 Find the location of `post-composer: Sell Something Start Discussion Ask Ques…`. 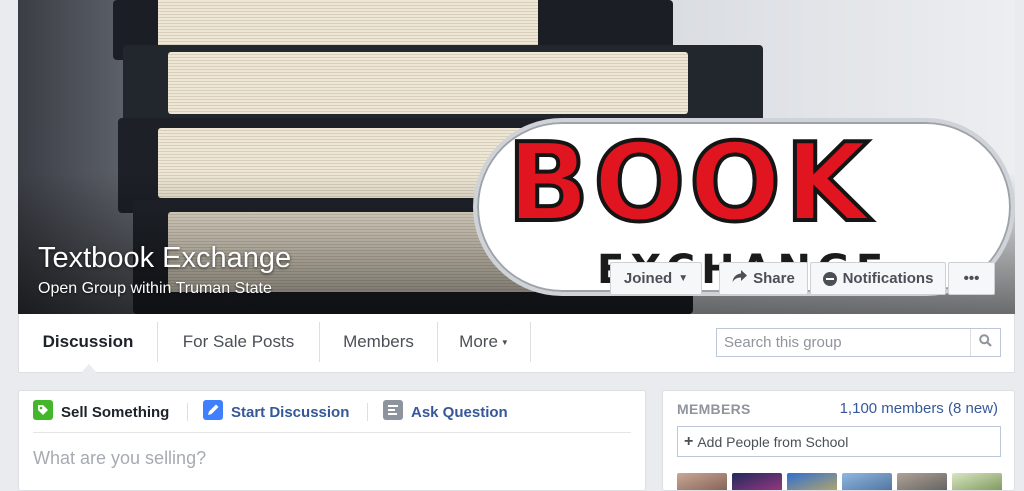

post-composer: Sell Something Start Discussion Ask Ques… is located at coordinates (332, 440).